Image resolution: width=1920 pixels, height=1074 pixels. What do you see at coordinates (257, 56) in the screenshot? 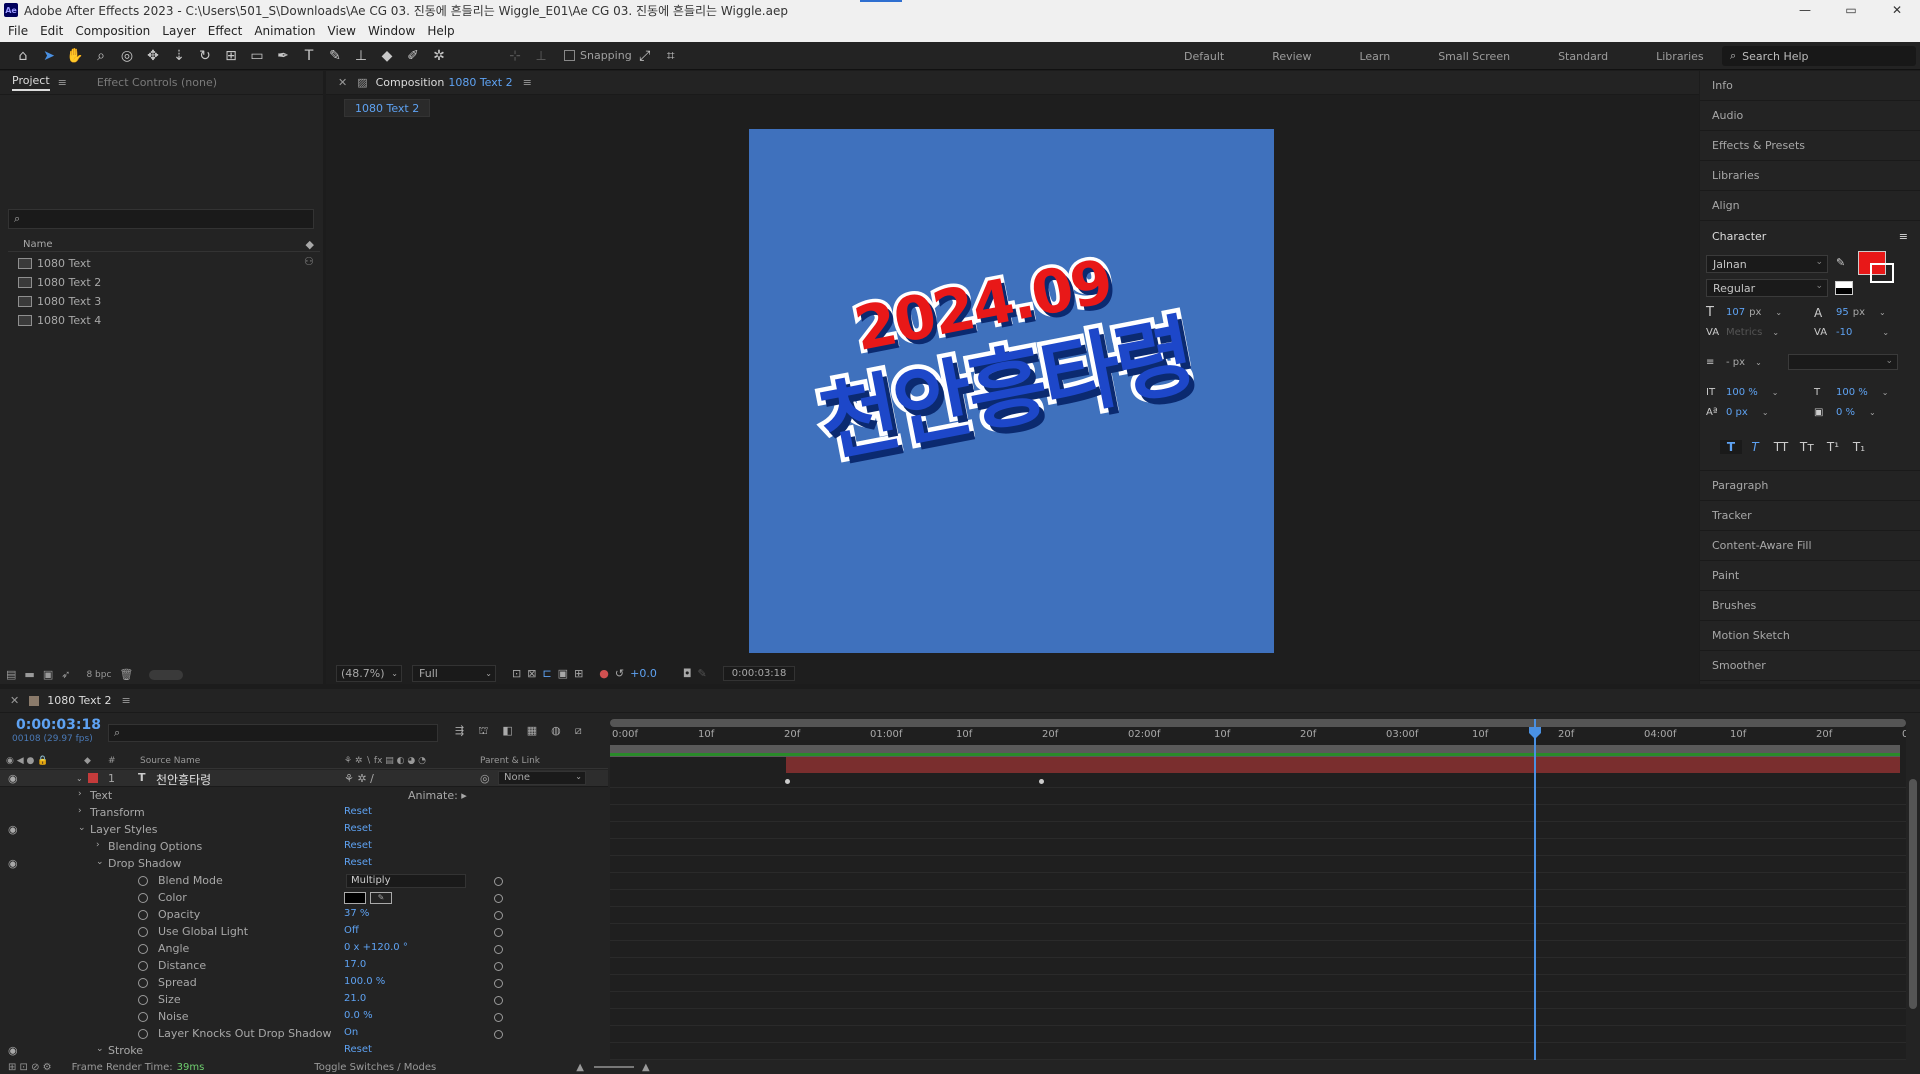
I see `rectangle-tool-icon: ▭` at bounding box center [257, 56].